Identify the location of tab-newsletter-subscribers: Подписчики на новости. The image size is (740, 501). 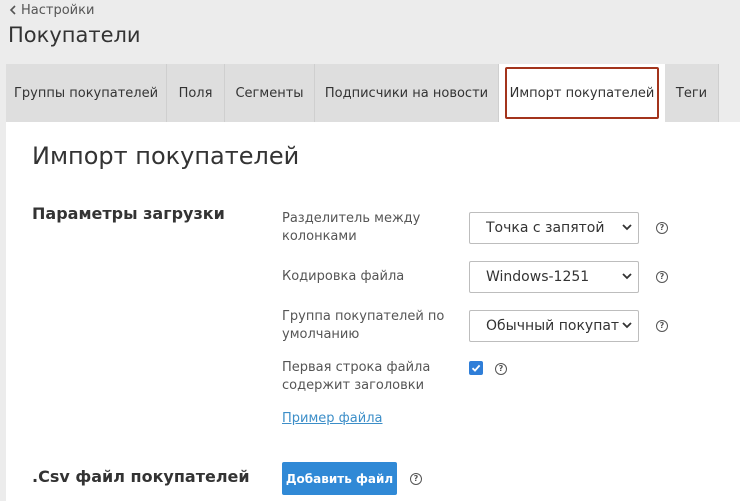
(407, 93).